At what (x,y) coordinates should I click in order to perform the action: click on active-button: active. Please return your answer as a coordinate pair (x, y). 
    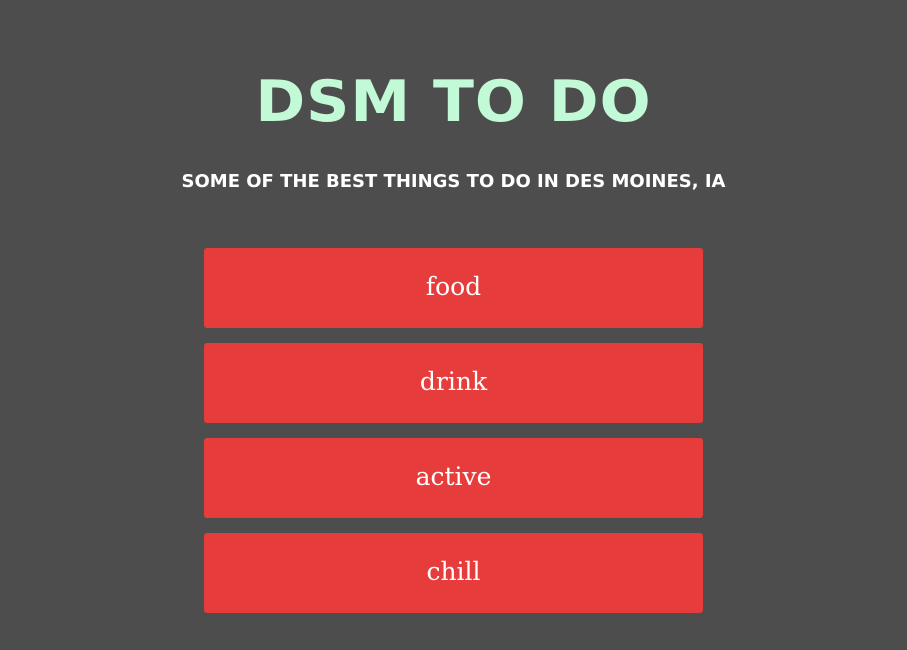
    Looking at the image, I should click on (453, 478).